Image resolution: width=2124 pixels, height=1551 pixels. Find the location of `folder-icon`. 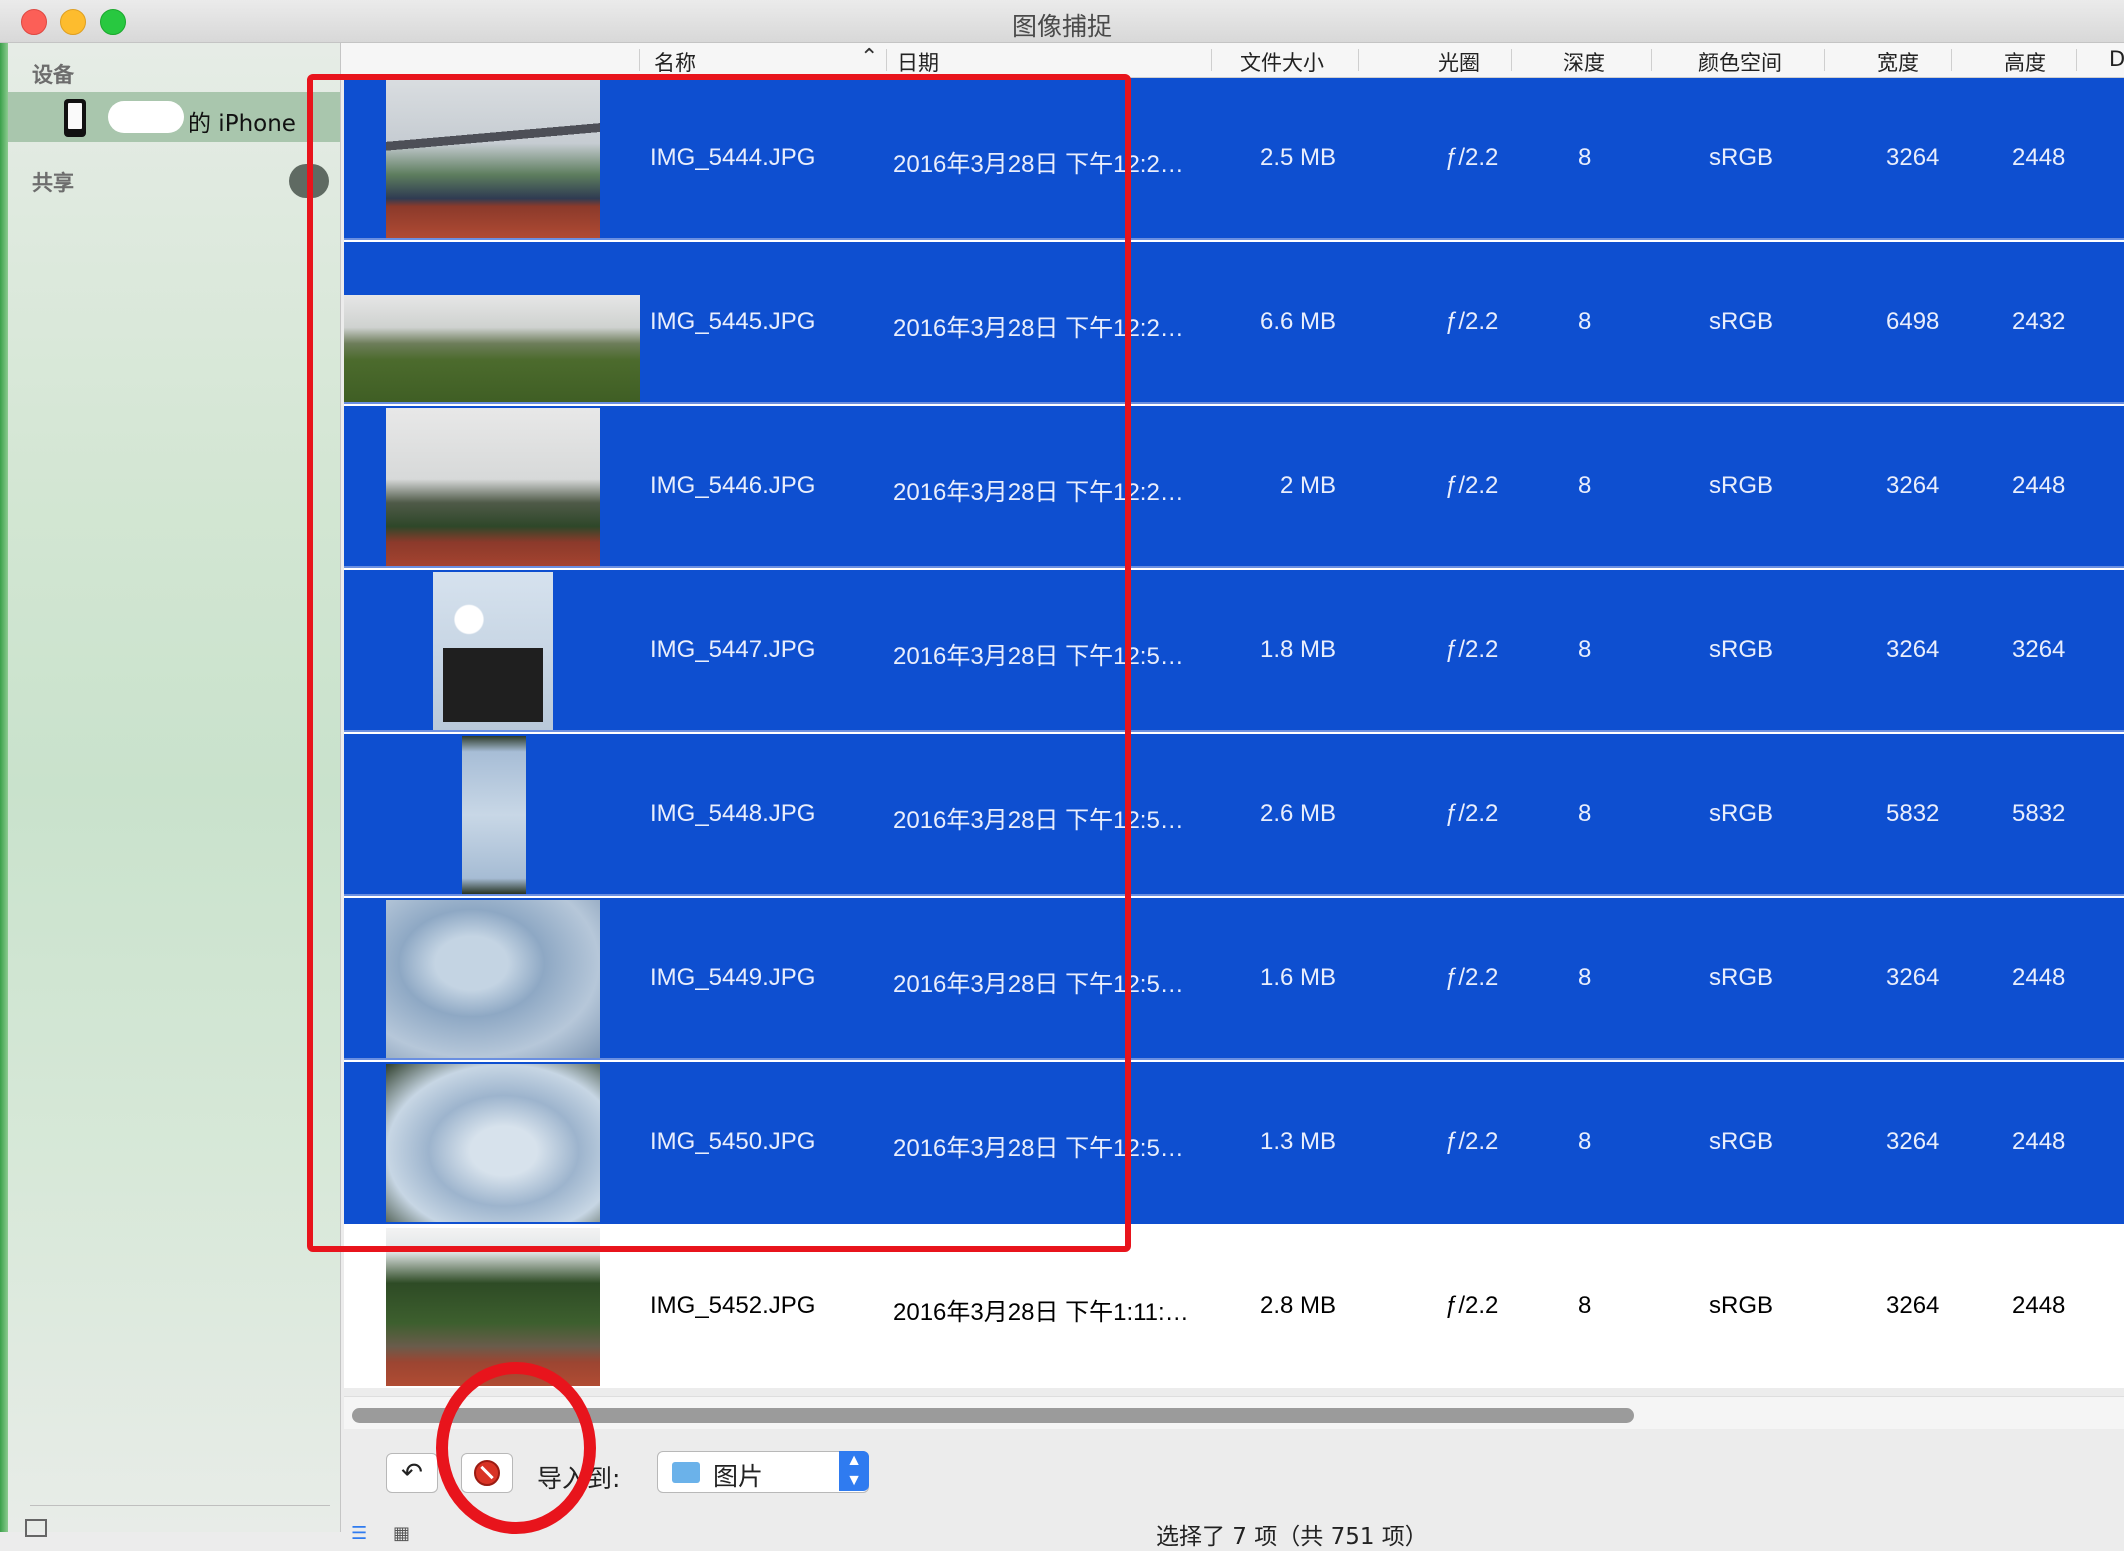

folder-icon is located at coordinates (686, 1472).